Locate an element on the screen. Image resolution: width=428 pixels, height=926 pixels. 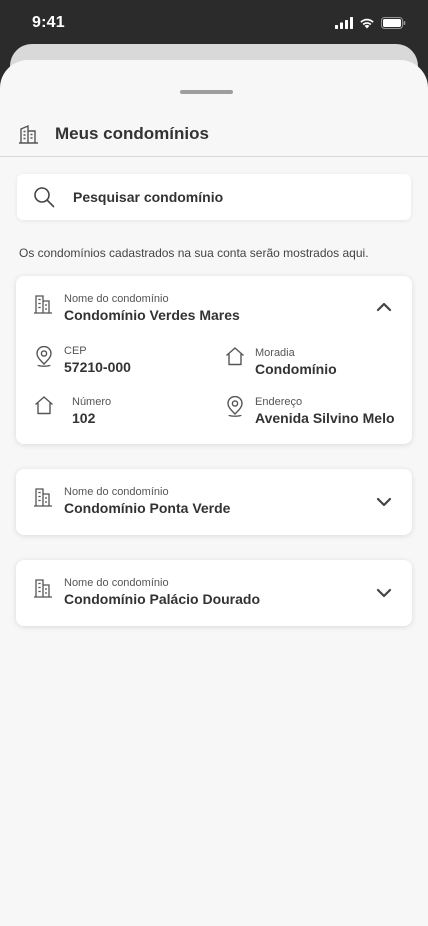
page-title: Meus condomínios is located at coordinates (132, 133).